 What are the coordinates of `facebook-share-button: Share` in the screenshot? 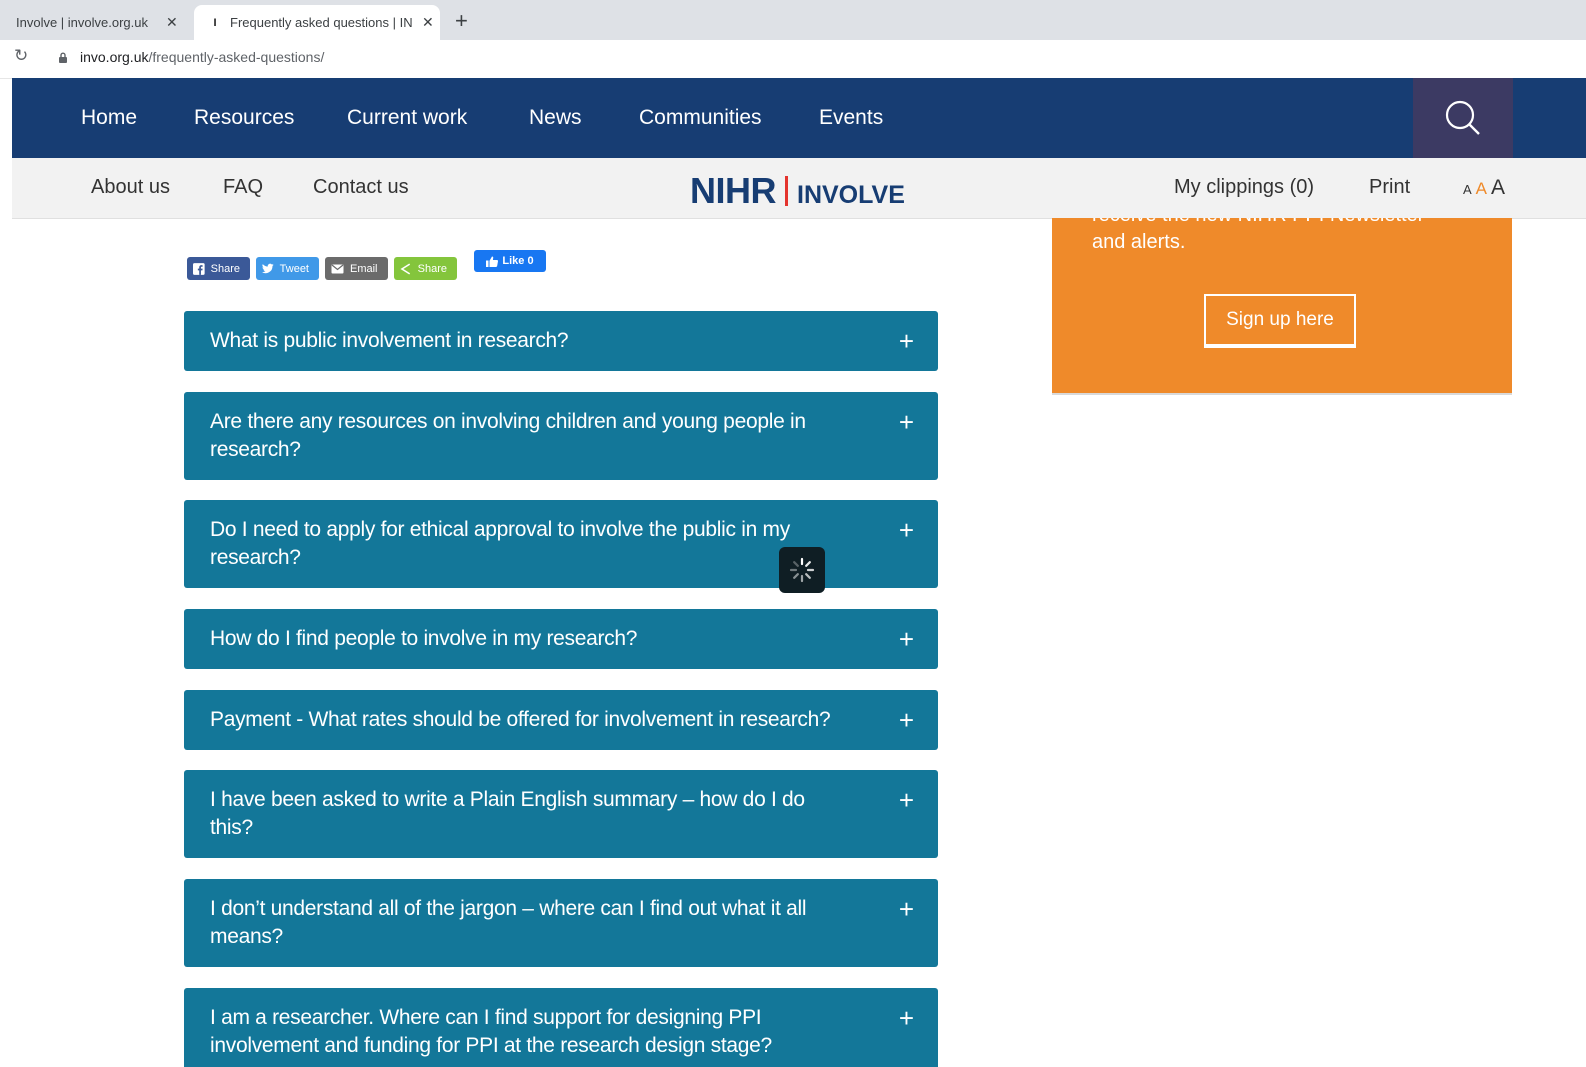 It's located at (218, 268).